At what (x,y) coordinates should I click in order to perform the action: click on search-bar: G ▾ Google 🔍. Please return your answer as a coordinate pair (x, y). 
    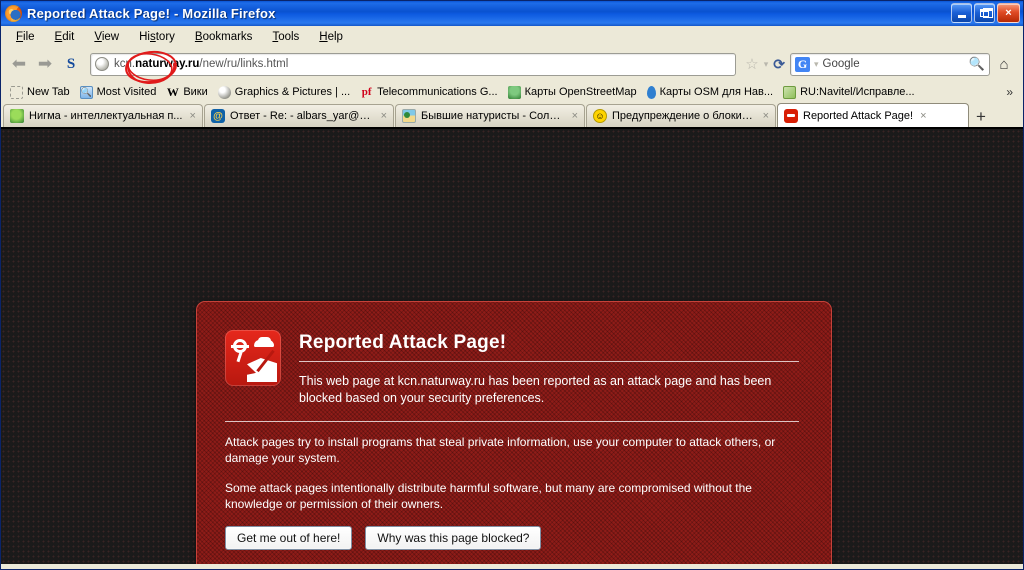
    Looking at the image, I should click on (890, 64).